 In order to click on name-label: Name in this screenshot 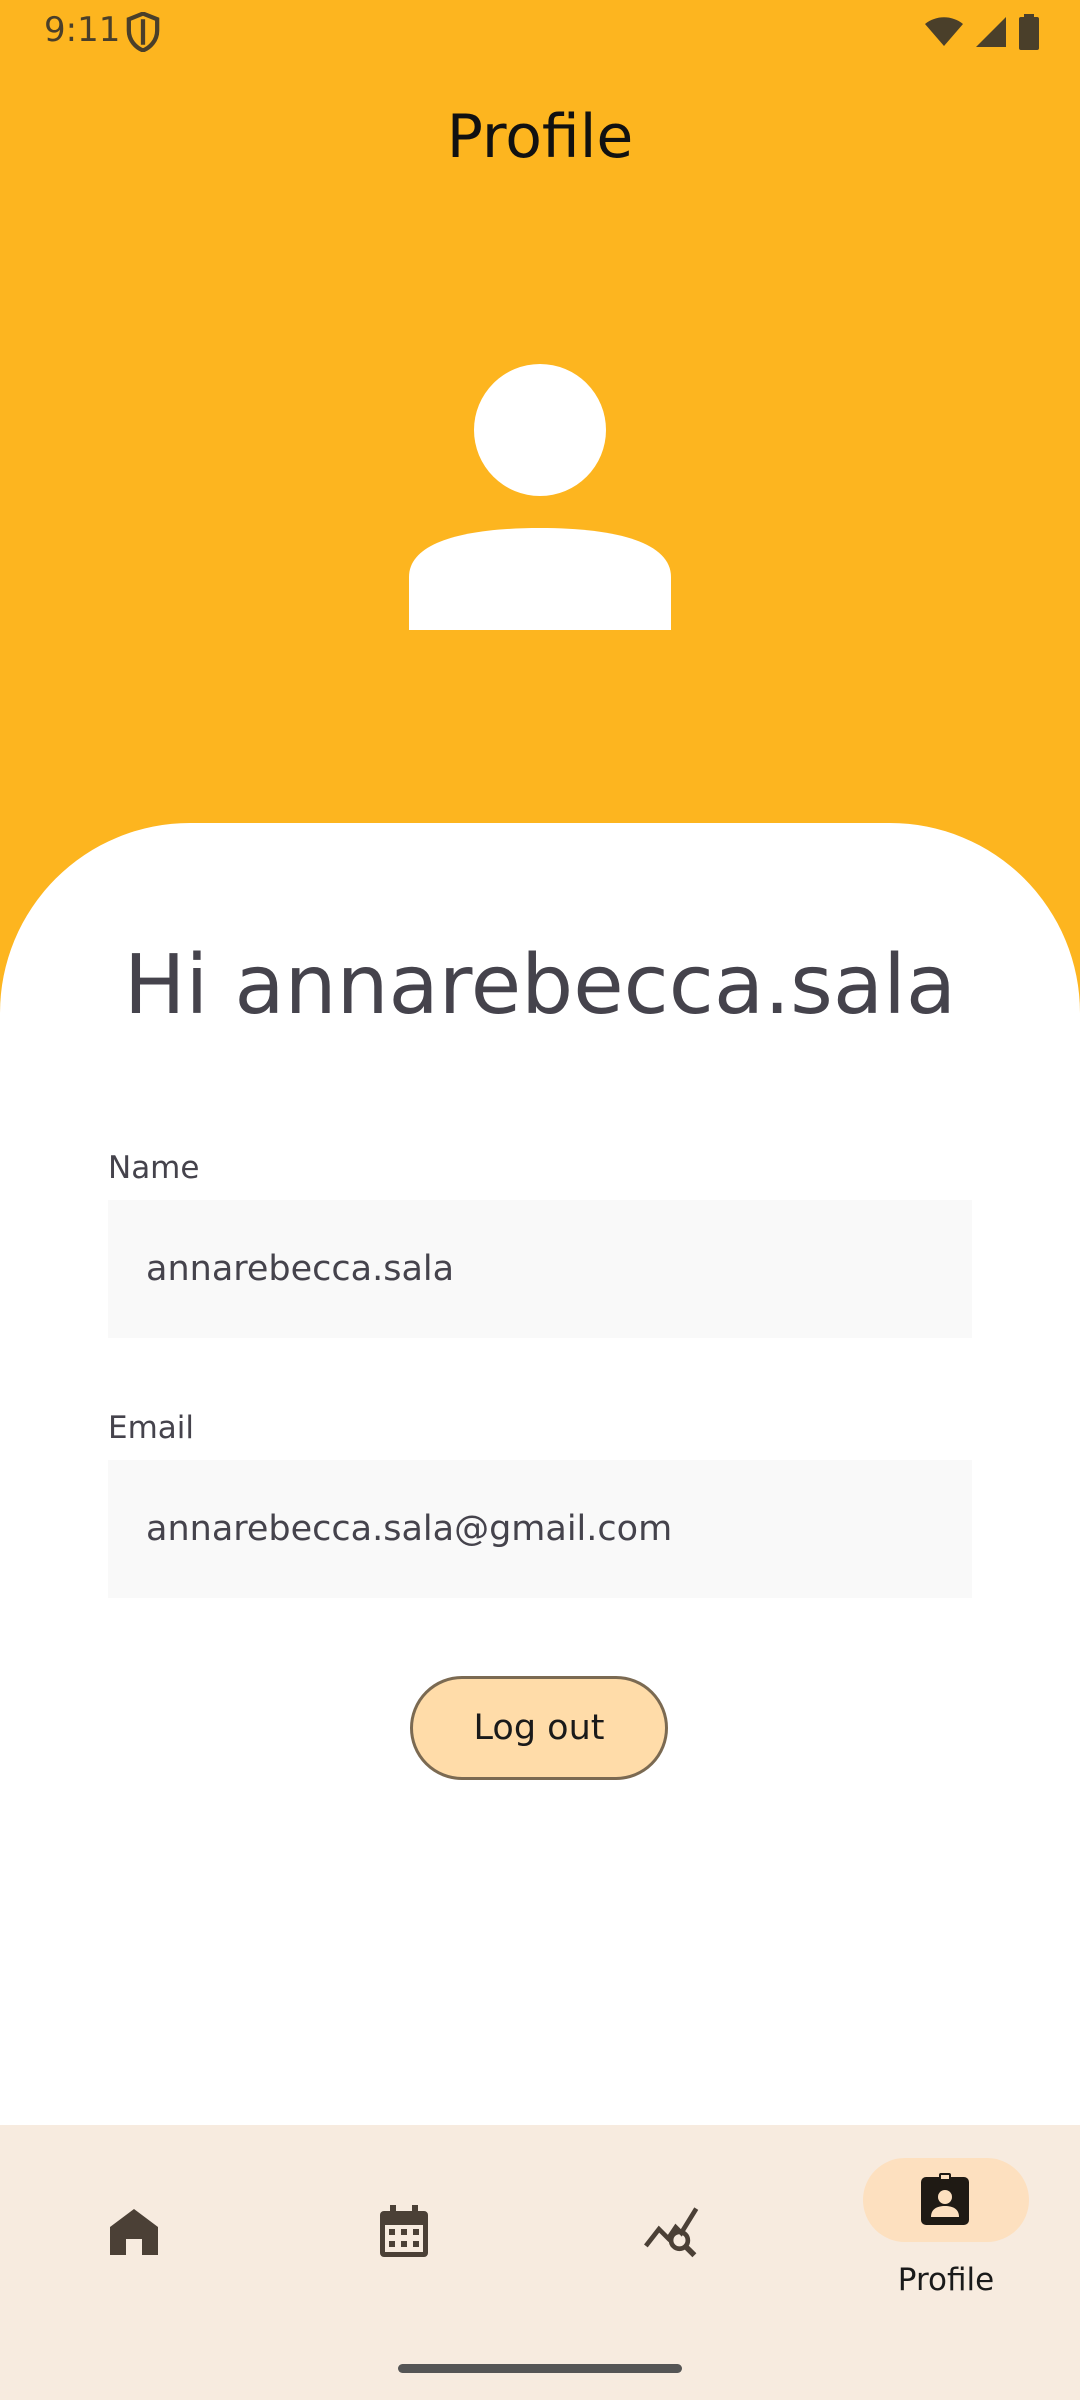, I will do `click(154, 1168)`.